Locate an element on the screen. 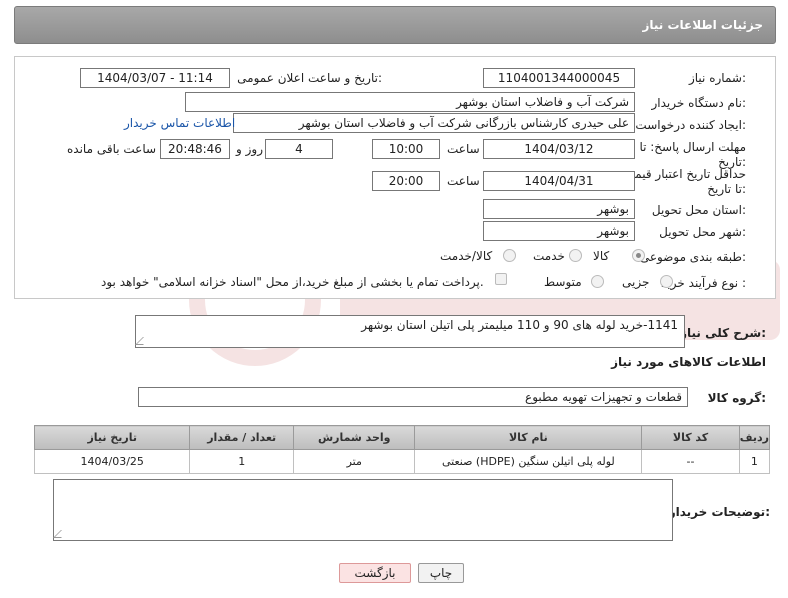 Image resolution: width=788 pixels, height=598 pixels. col-header-row-number: ردیف is located at coordinates (754, 437).